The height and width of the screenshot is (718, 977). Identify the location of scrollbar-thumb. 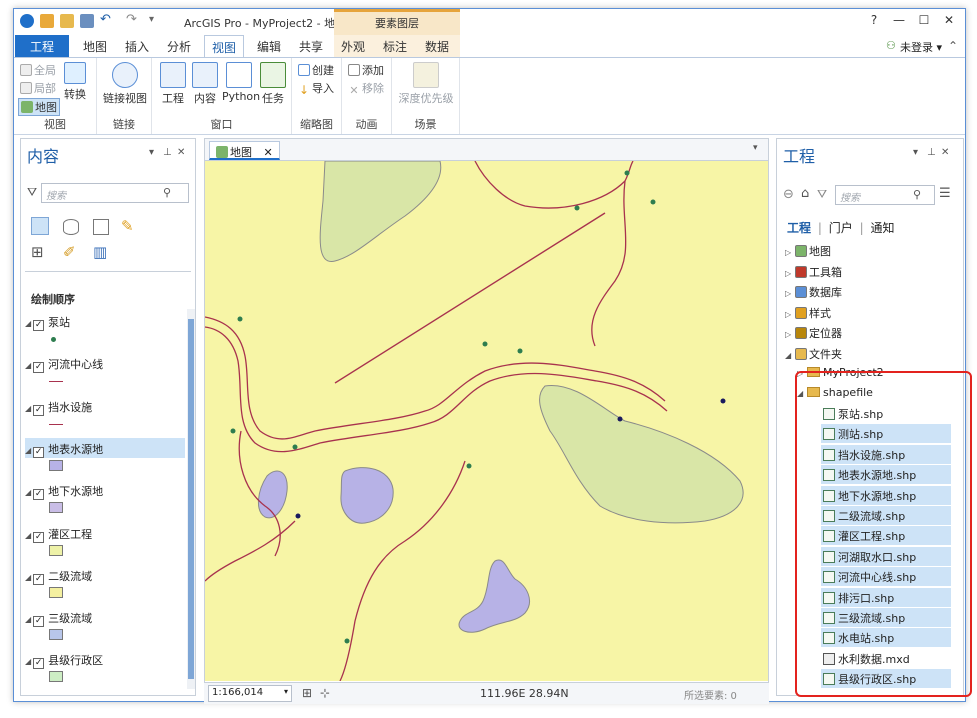
(191, 499).